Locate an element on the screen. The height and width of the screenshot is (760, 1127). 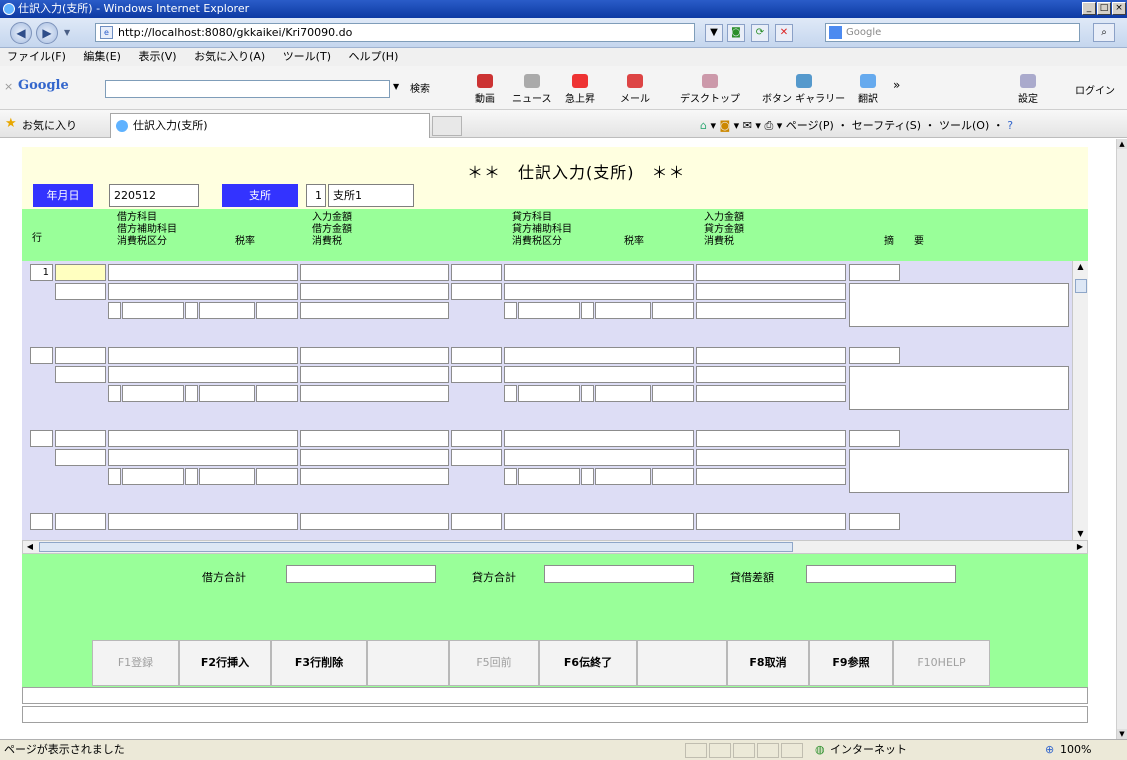
minimize-button: _ is located at coordinates (1089, 8).